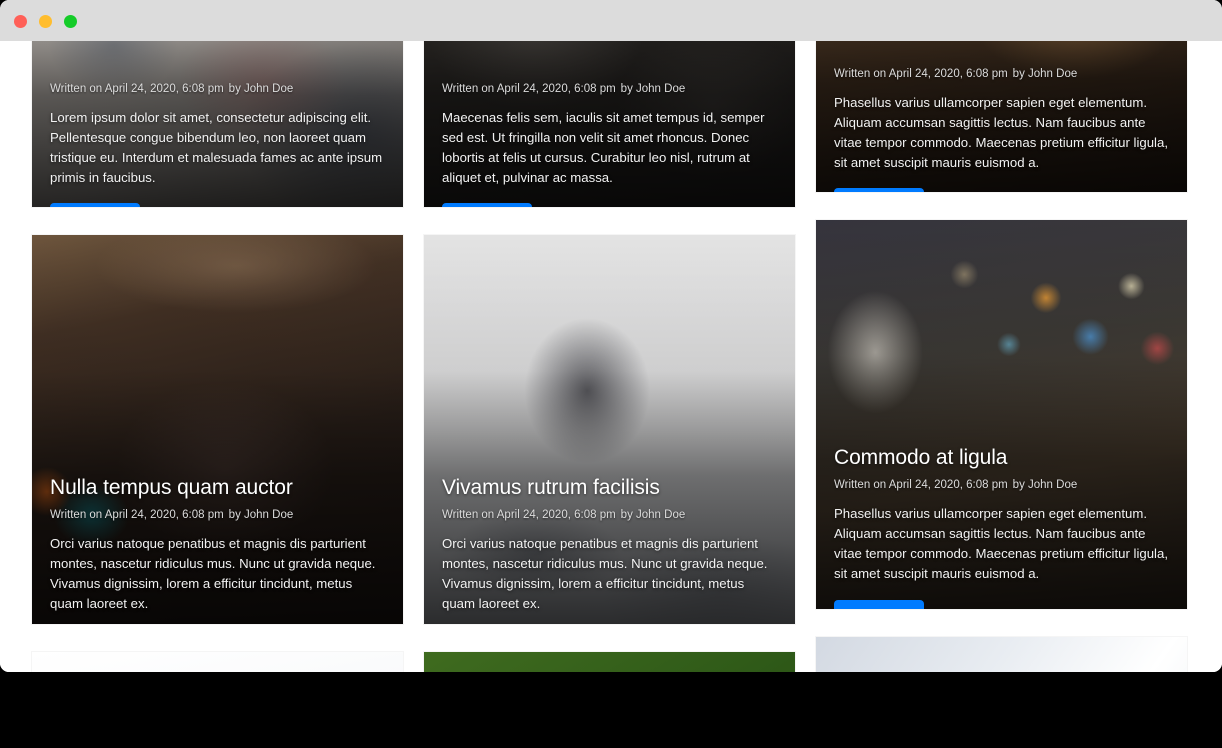 This screenshot has height=748, width=1222. I want to click on card-r3c1, so click(217, 662).